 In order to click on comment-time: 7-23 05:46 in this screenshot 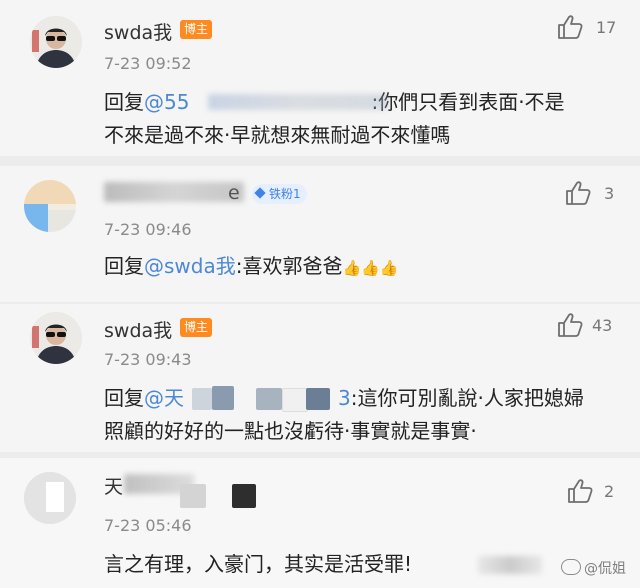, I will do `click(148, 525)`.